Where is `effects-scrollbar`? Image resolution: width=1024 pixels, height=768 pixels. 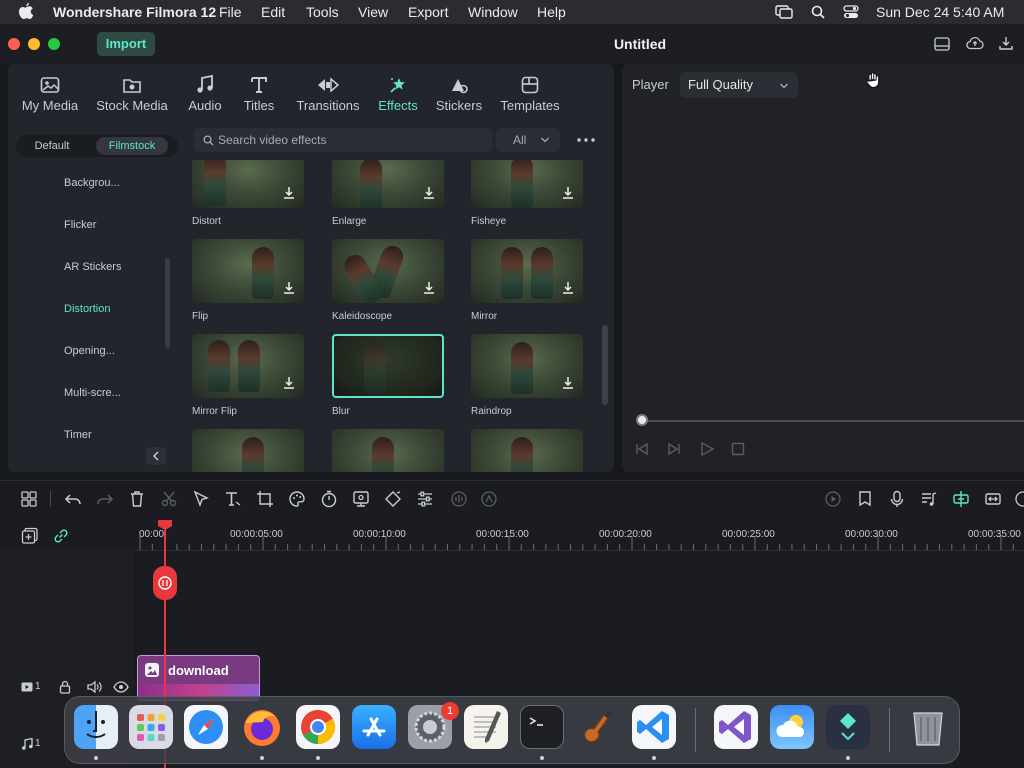 effects-scrollbar is located at coordinates (605, 365).